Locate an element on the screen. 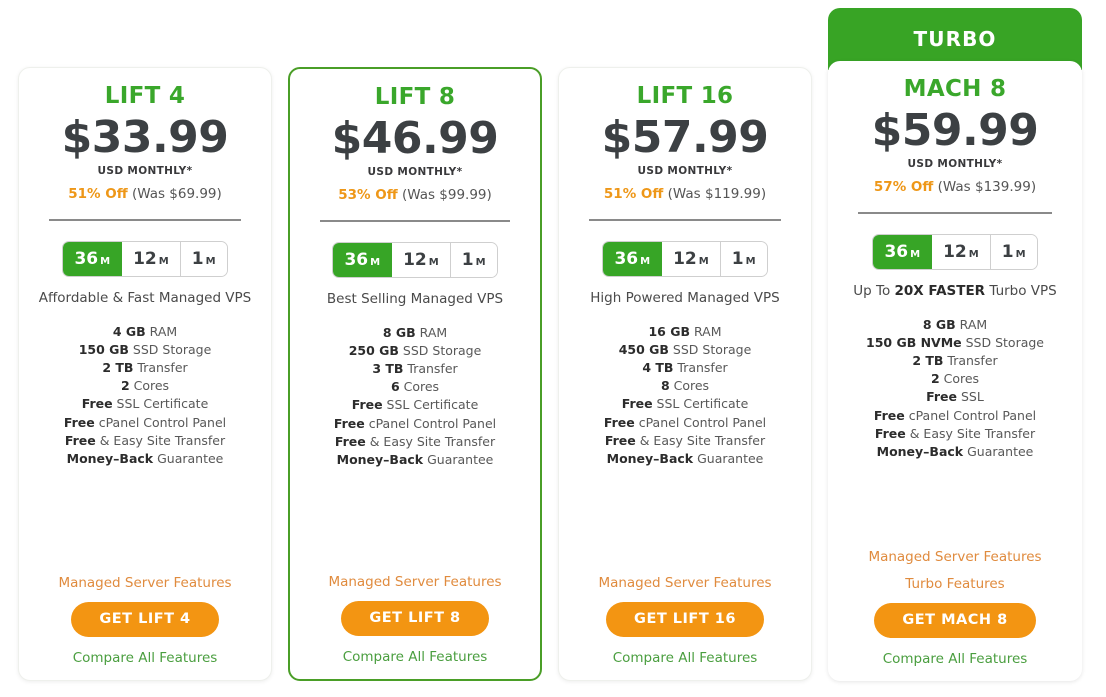  spec-item: 8 GB RAM is located at coordinates (955, 325).